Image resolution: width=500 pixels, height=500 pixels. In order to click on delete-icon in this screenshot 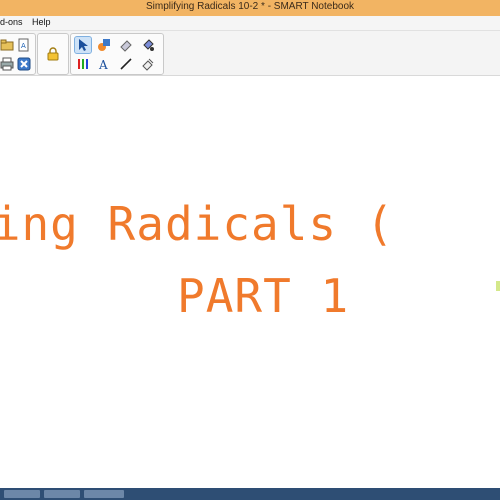, I will do `click(24, 64)`.